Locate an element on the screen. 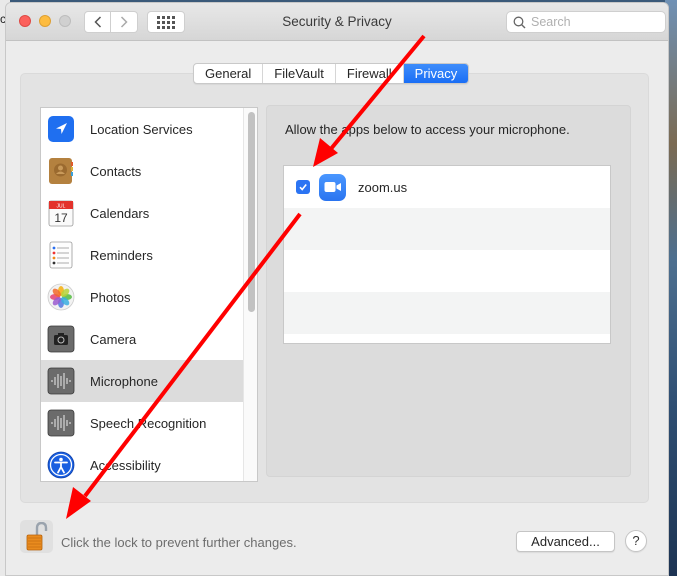 The height and width of the screenshot is (576, 677). sidebar-item-label: Reminders is located at coordinates (121, 255).